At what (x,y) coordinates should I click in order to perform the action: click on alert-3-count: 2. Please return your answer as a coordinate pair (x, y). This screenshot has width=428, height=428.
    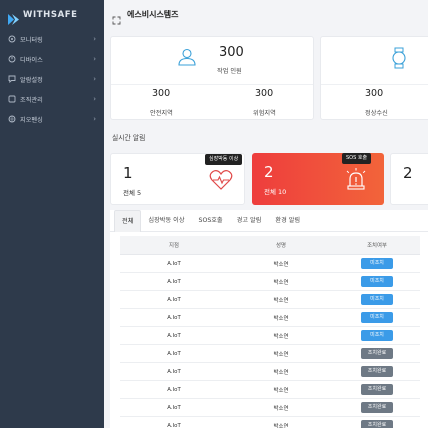
    Looking at the image, I should click on (408, 173).